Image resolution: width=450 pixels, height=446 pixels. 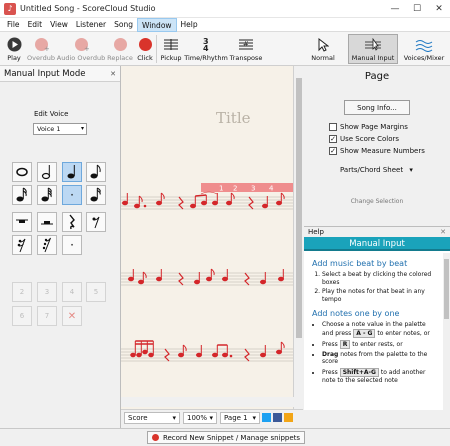 I want to click on view-type-select: Score ▾, so click(x=152, y=417).